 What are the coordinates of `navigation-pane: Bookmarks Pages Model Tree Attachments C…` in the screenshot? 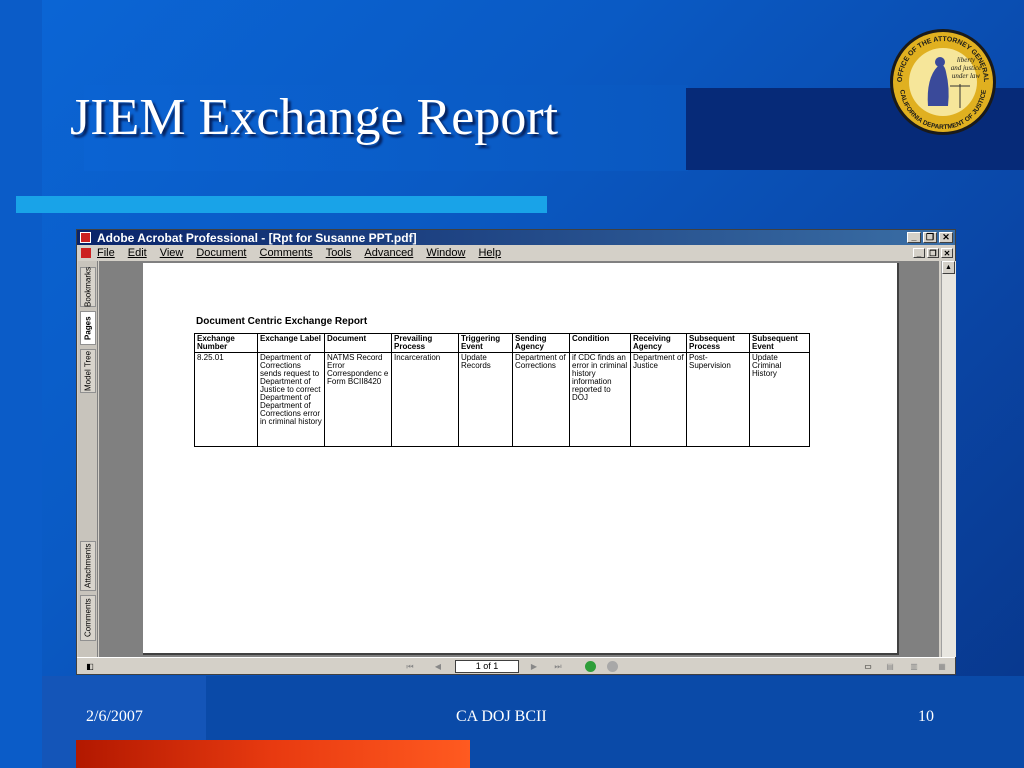 It's located at (88, 459).